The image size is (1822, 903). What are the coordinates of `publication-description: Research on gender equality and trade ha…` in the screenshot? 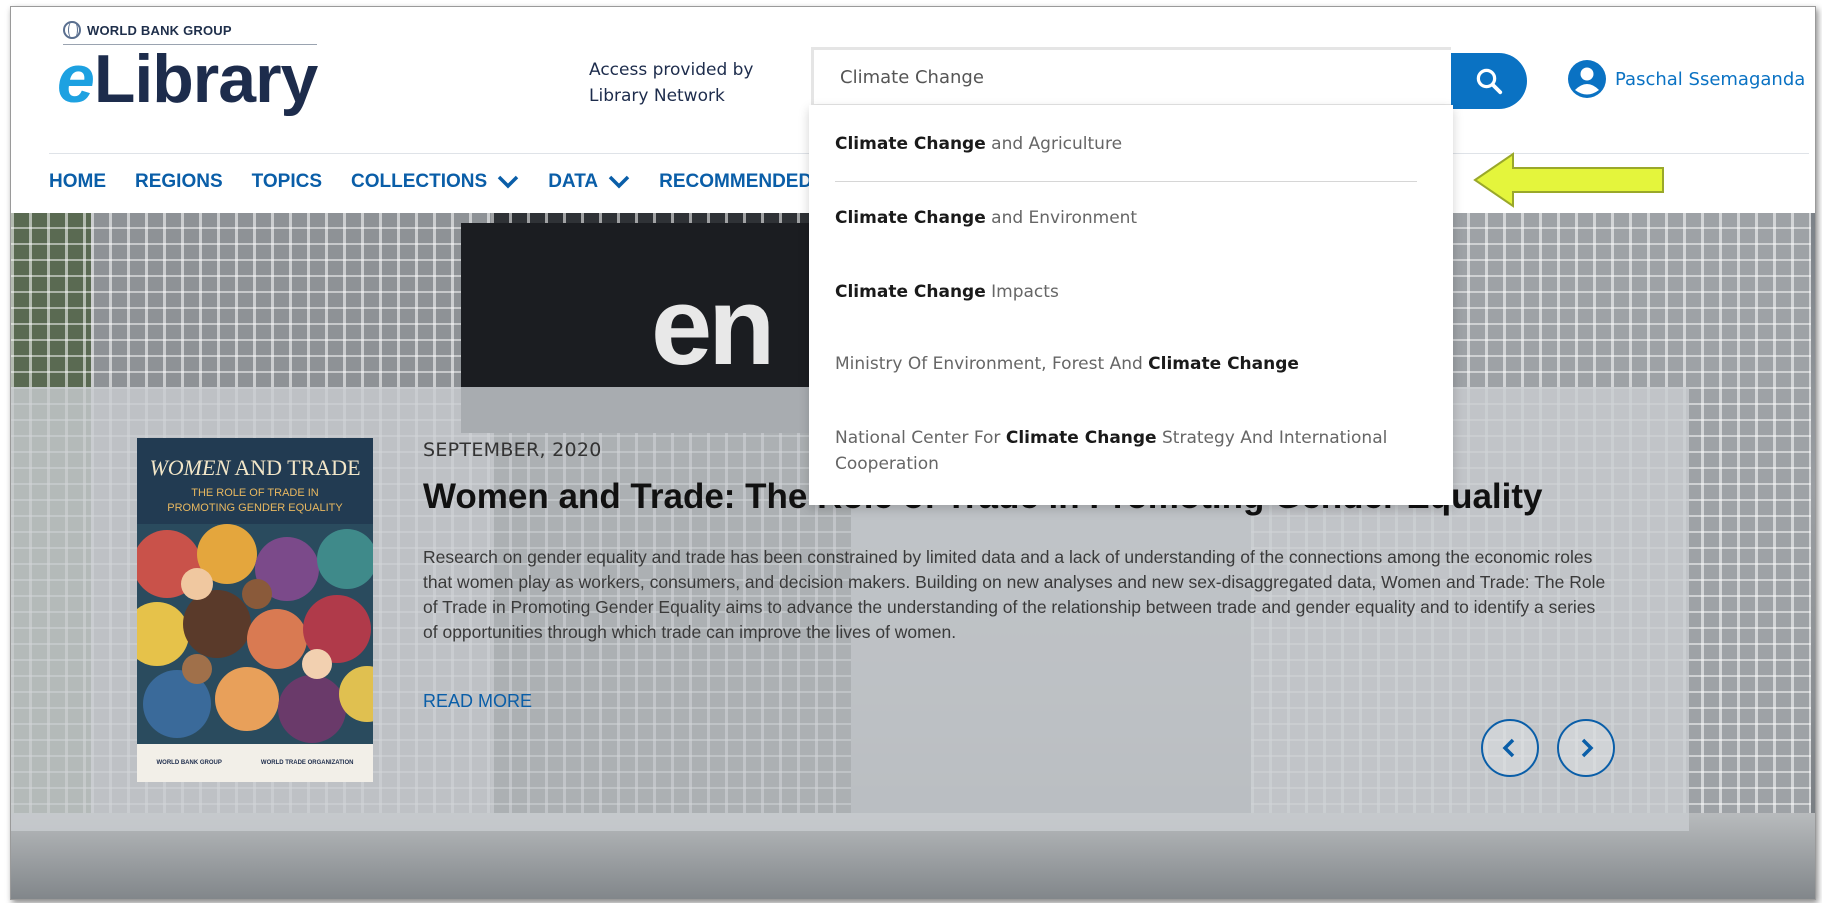 It's located at (1014, 594).